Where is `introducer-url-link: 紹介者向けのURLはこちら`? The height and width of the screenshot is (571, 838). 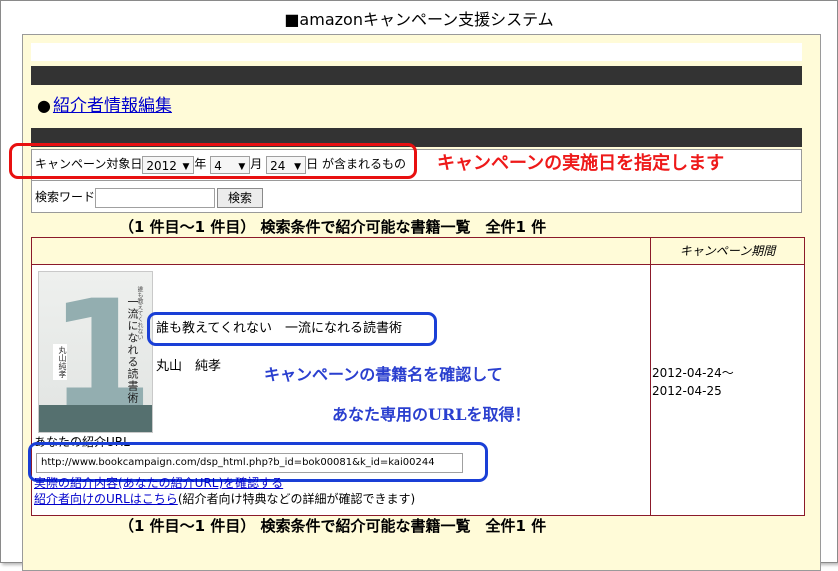
introducer-url-link: 紹介者向けのURLはこちら is located at coordinates (106, 499).